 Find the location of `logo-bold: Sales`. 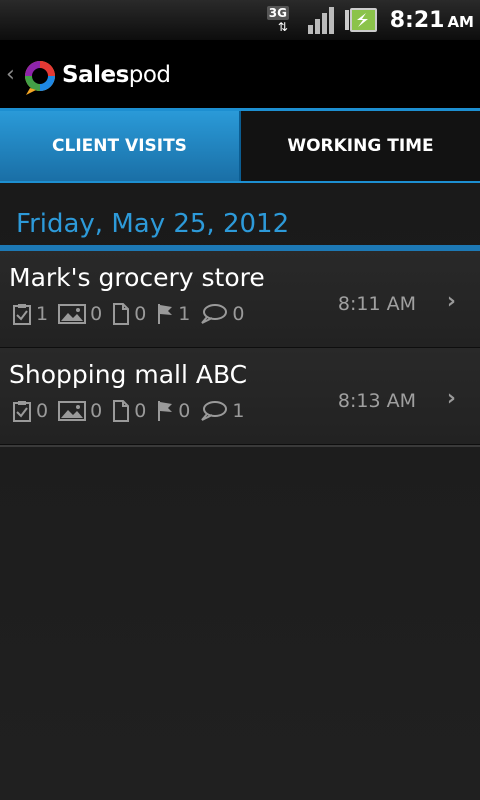

logo-bold: Sales is located at coordinates (95, 75).